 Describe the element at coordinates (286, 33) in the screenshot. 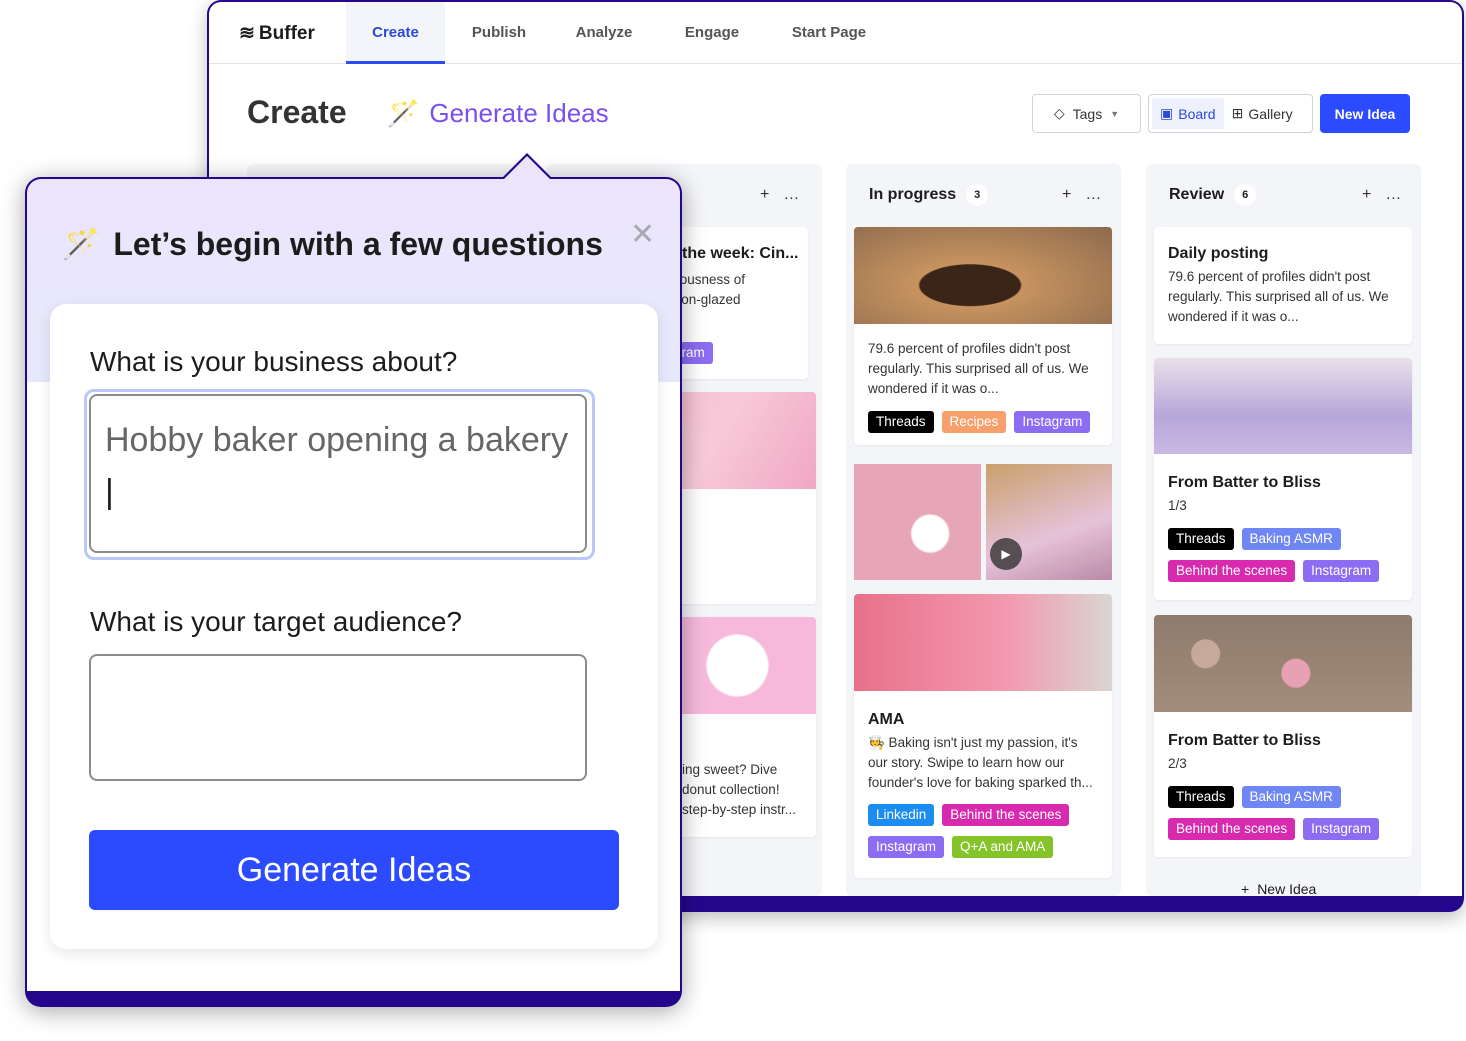

I see `logo-text: Buffer` at that location.